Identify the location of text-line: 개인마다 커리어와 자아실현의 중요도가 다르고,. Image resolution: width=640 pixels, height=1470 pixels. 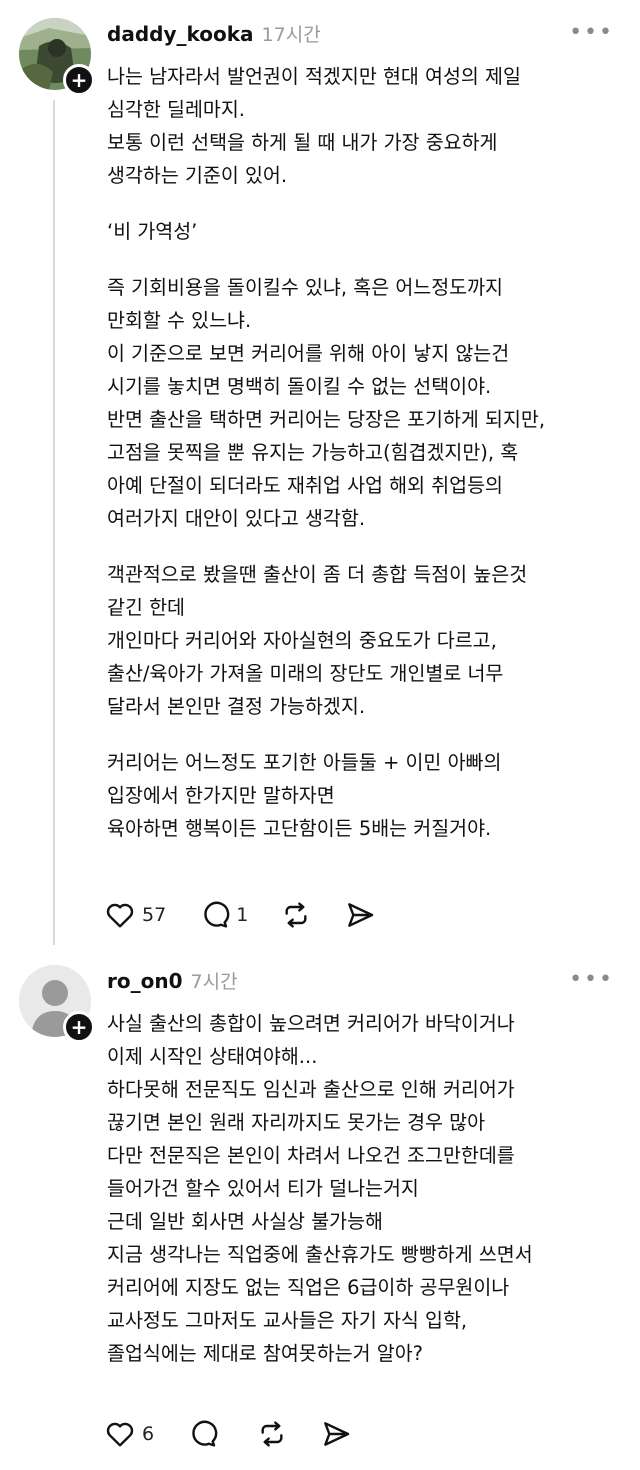
(302, 640).